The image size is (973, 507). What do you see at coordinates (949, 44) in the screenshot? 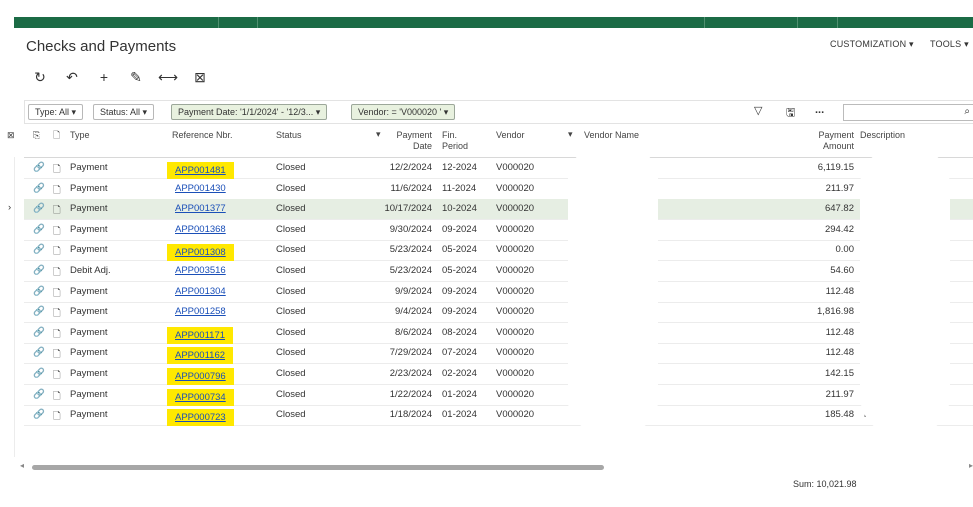
I see `tools-menu: TOOLS ▾` at bounding box center [949, 44].